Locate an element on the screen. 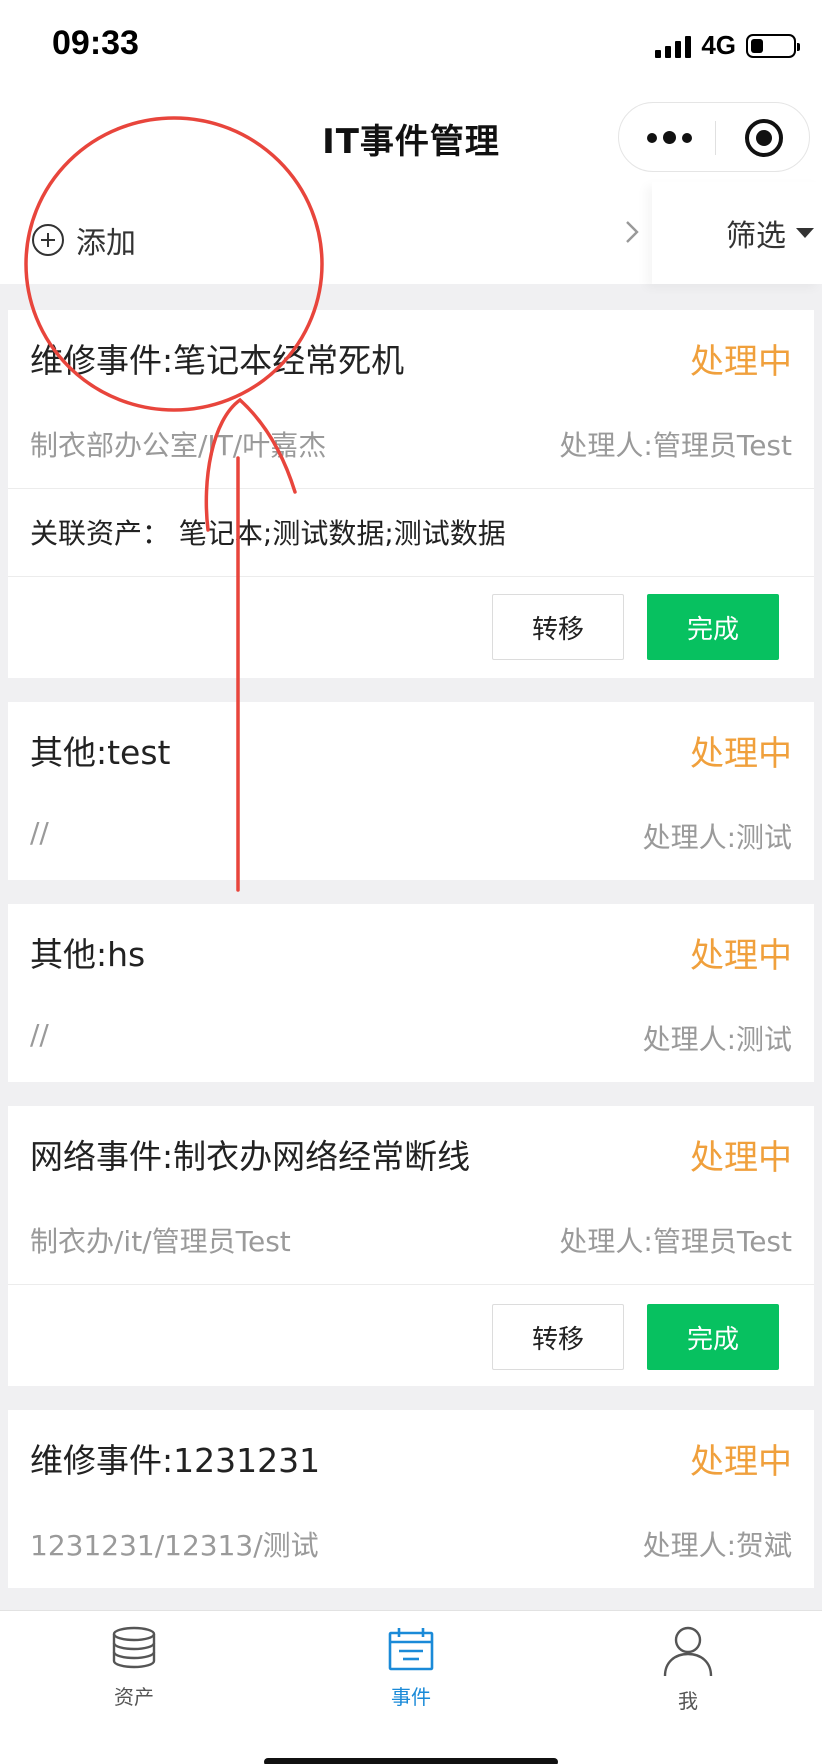 This screenshot has height=1764, width=822. toolbar: 添加 筛选 is located at coordinates (411, 233).